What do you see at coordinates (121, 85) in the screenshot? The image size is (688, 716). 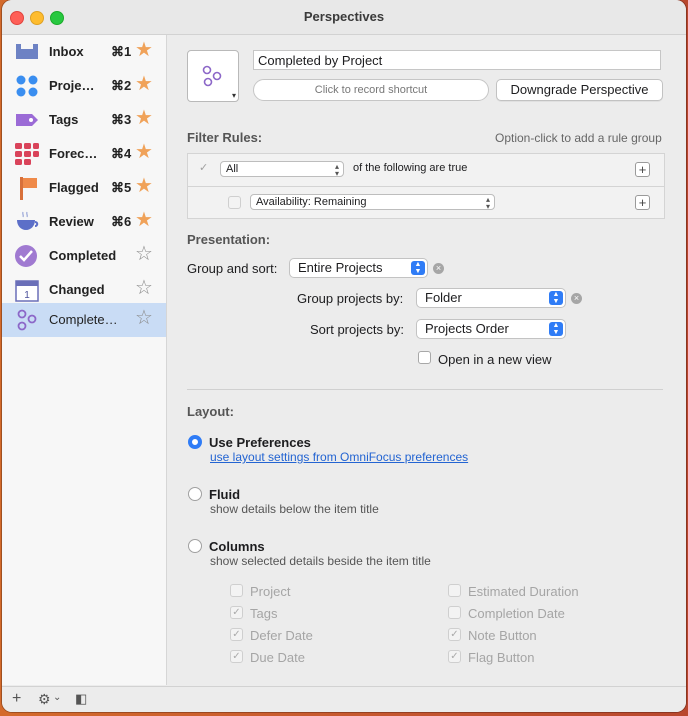 I see `shortcut-label: ⌘2` at bounding box center [121, 85].